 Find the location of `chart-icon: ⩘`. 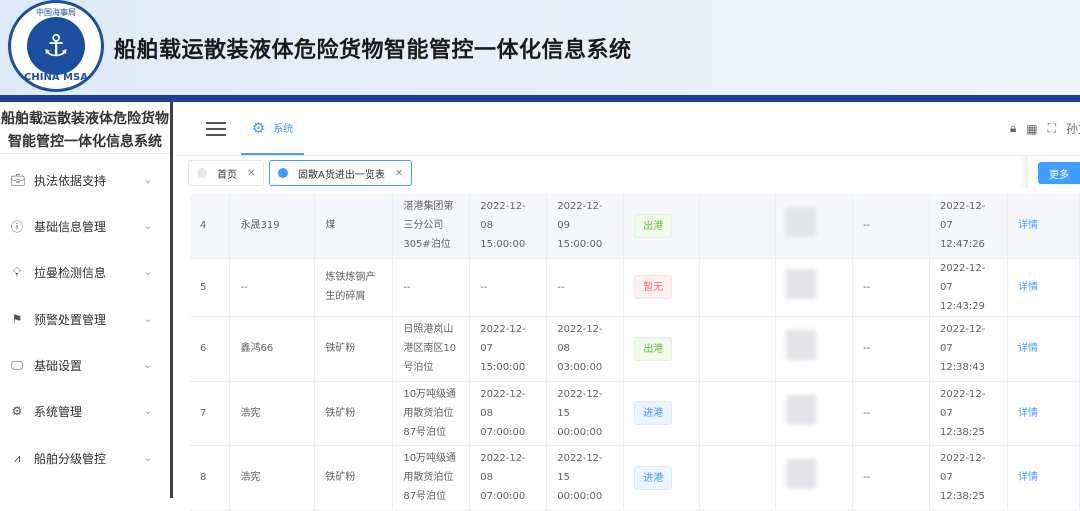

chart-icon: ⩘ is located at coordinates (17, 457).